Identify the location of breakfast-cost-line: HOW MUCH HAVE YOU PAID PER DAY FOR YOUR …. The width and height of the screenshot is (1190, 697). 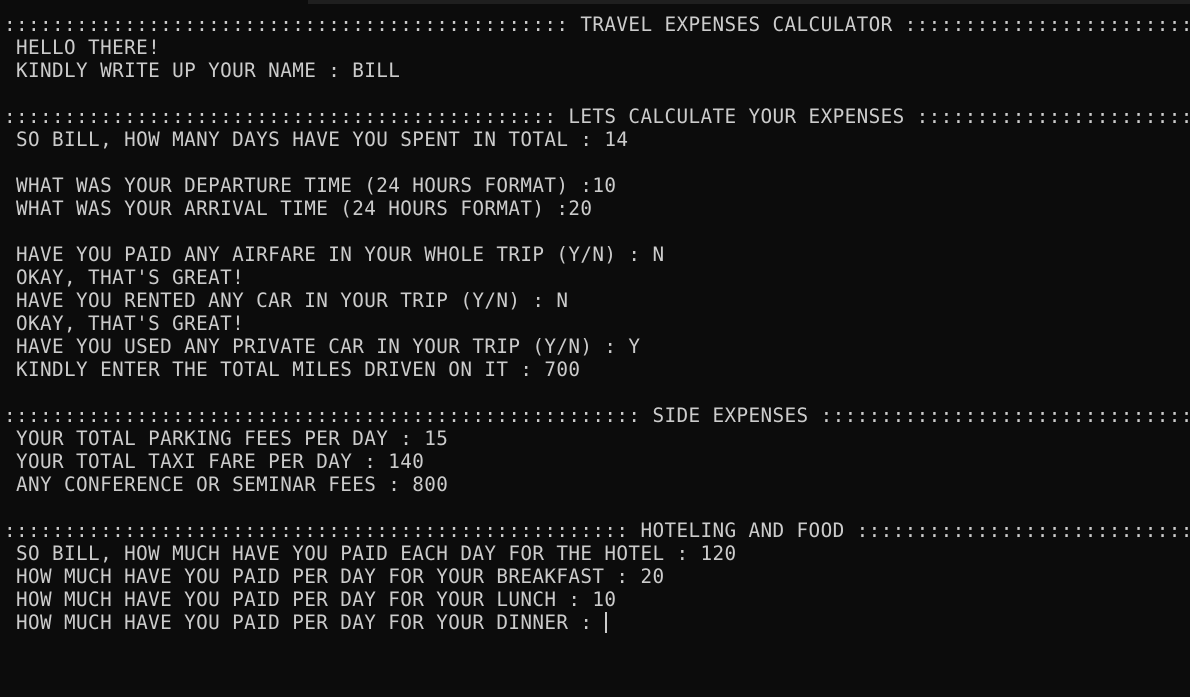
(334, 576).